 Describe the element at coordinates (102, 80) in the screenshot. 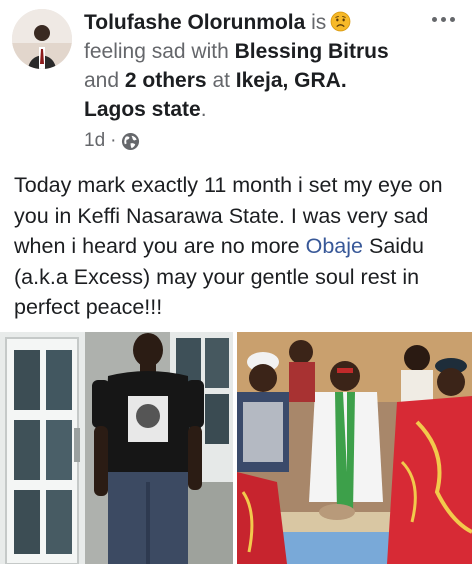

I see `and-word: and` at that location.